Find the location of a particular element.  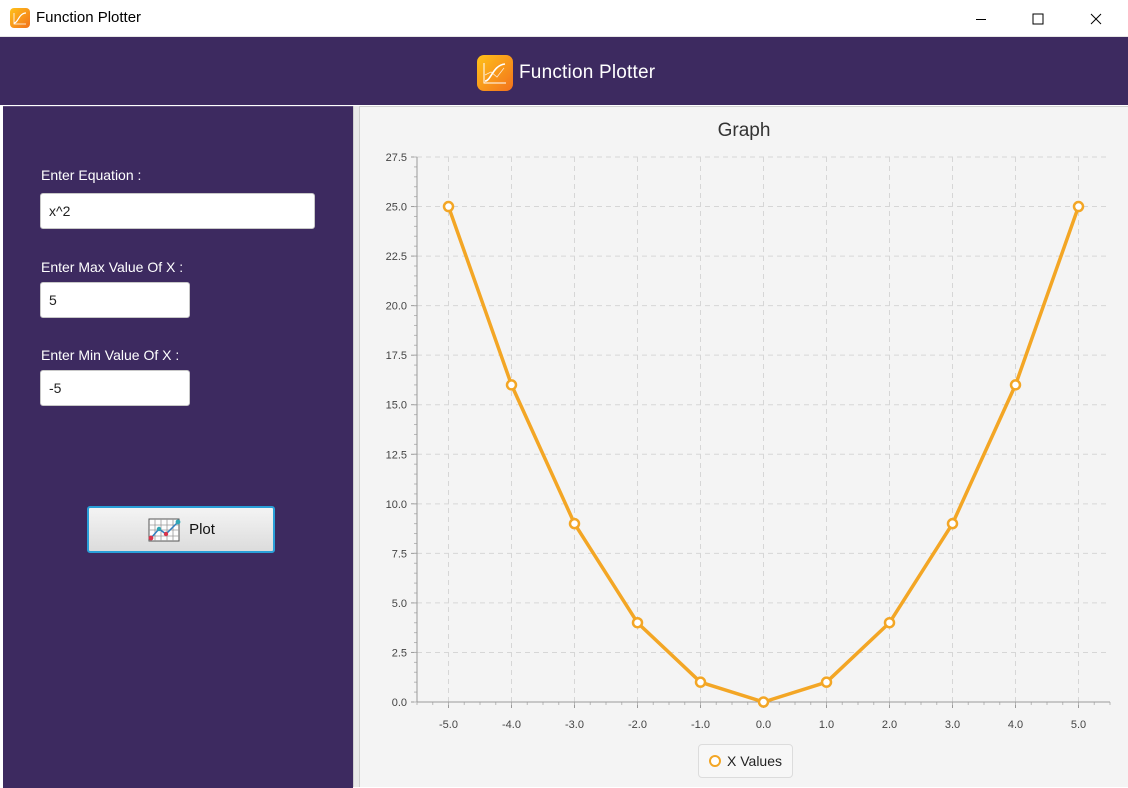

x-tick-label: -3.0 is located at coordinates (574, 725).